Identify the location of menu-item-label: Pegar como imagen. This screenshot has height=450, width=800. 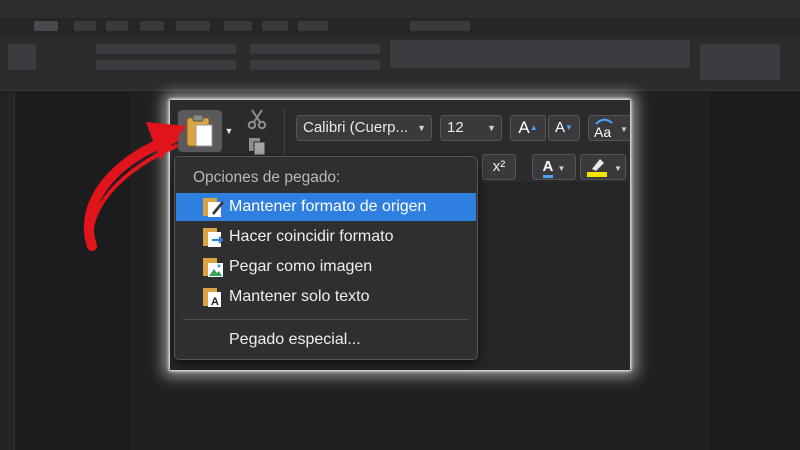
(301, 266).